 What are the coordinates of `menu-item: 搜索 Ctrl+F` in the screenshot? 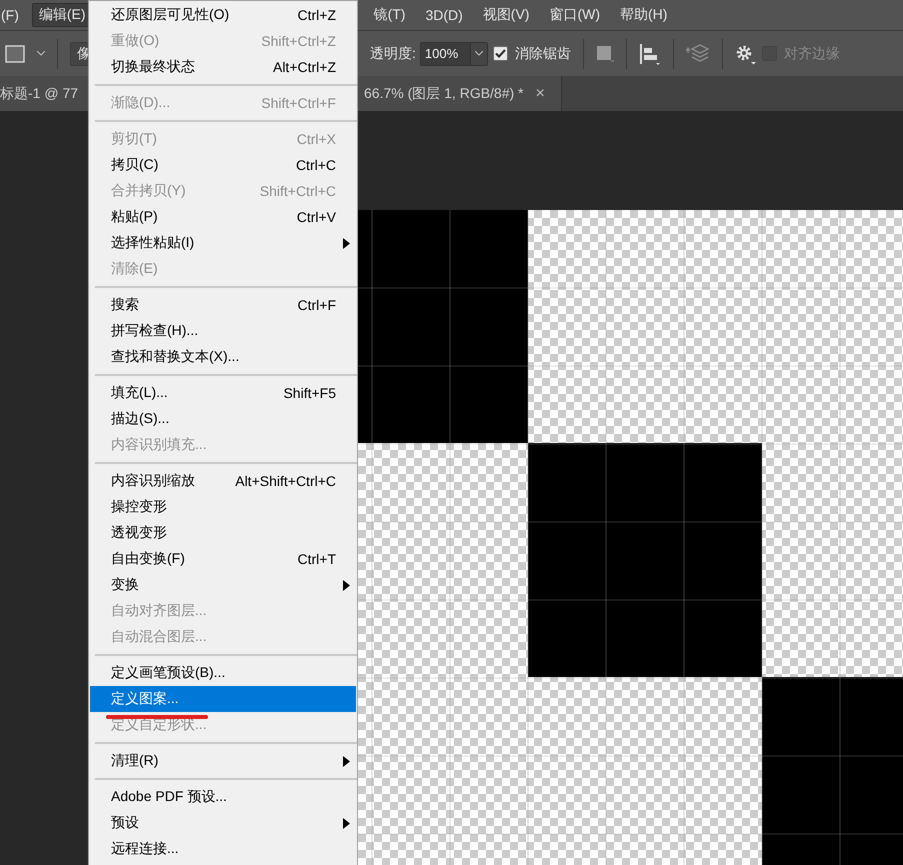 It's located at (223, 305).